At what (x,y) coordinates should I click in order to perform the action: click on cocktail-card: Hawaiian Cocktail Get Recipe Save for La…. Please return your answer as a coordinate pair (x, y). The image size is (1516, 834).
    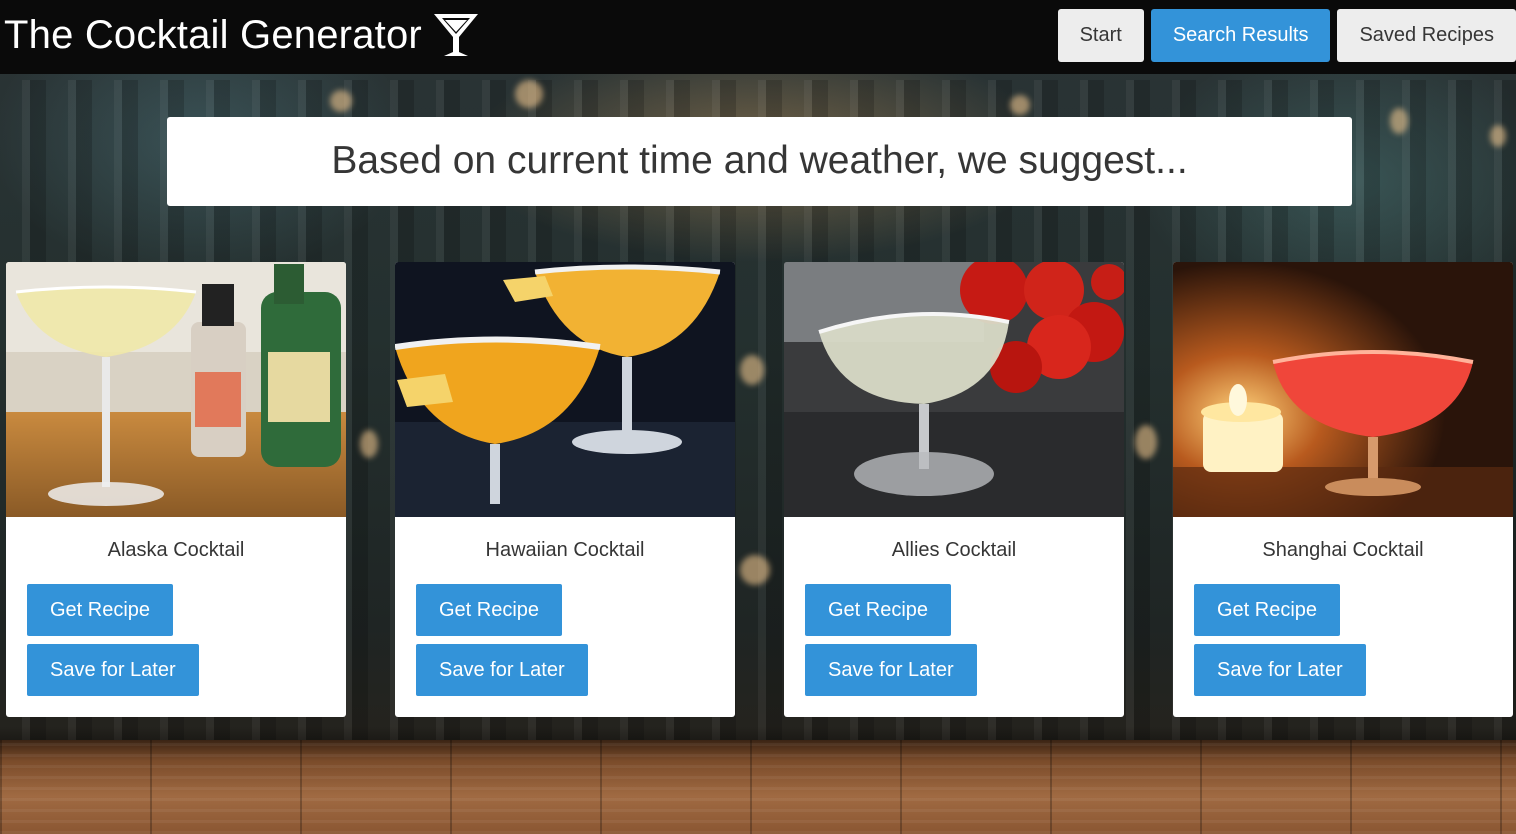
    Looking at the image, I should click on (565, 489).